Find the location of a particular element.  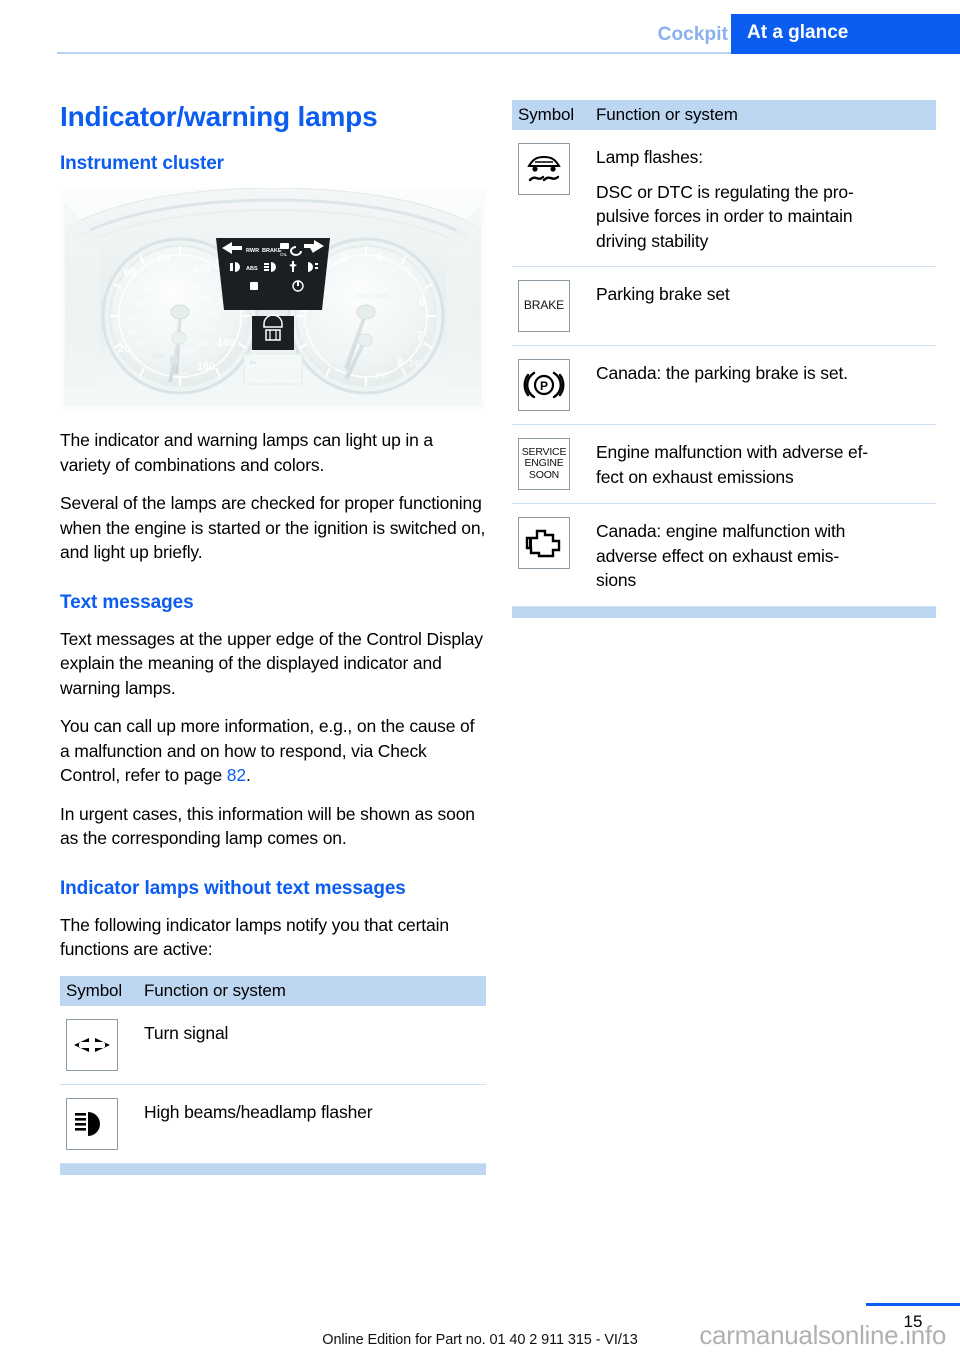

indicator-lamp-panel: RWR BRAKE OIL ABS is located at coordinates (273, 274).